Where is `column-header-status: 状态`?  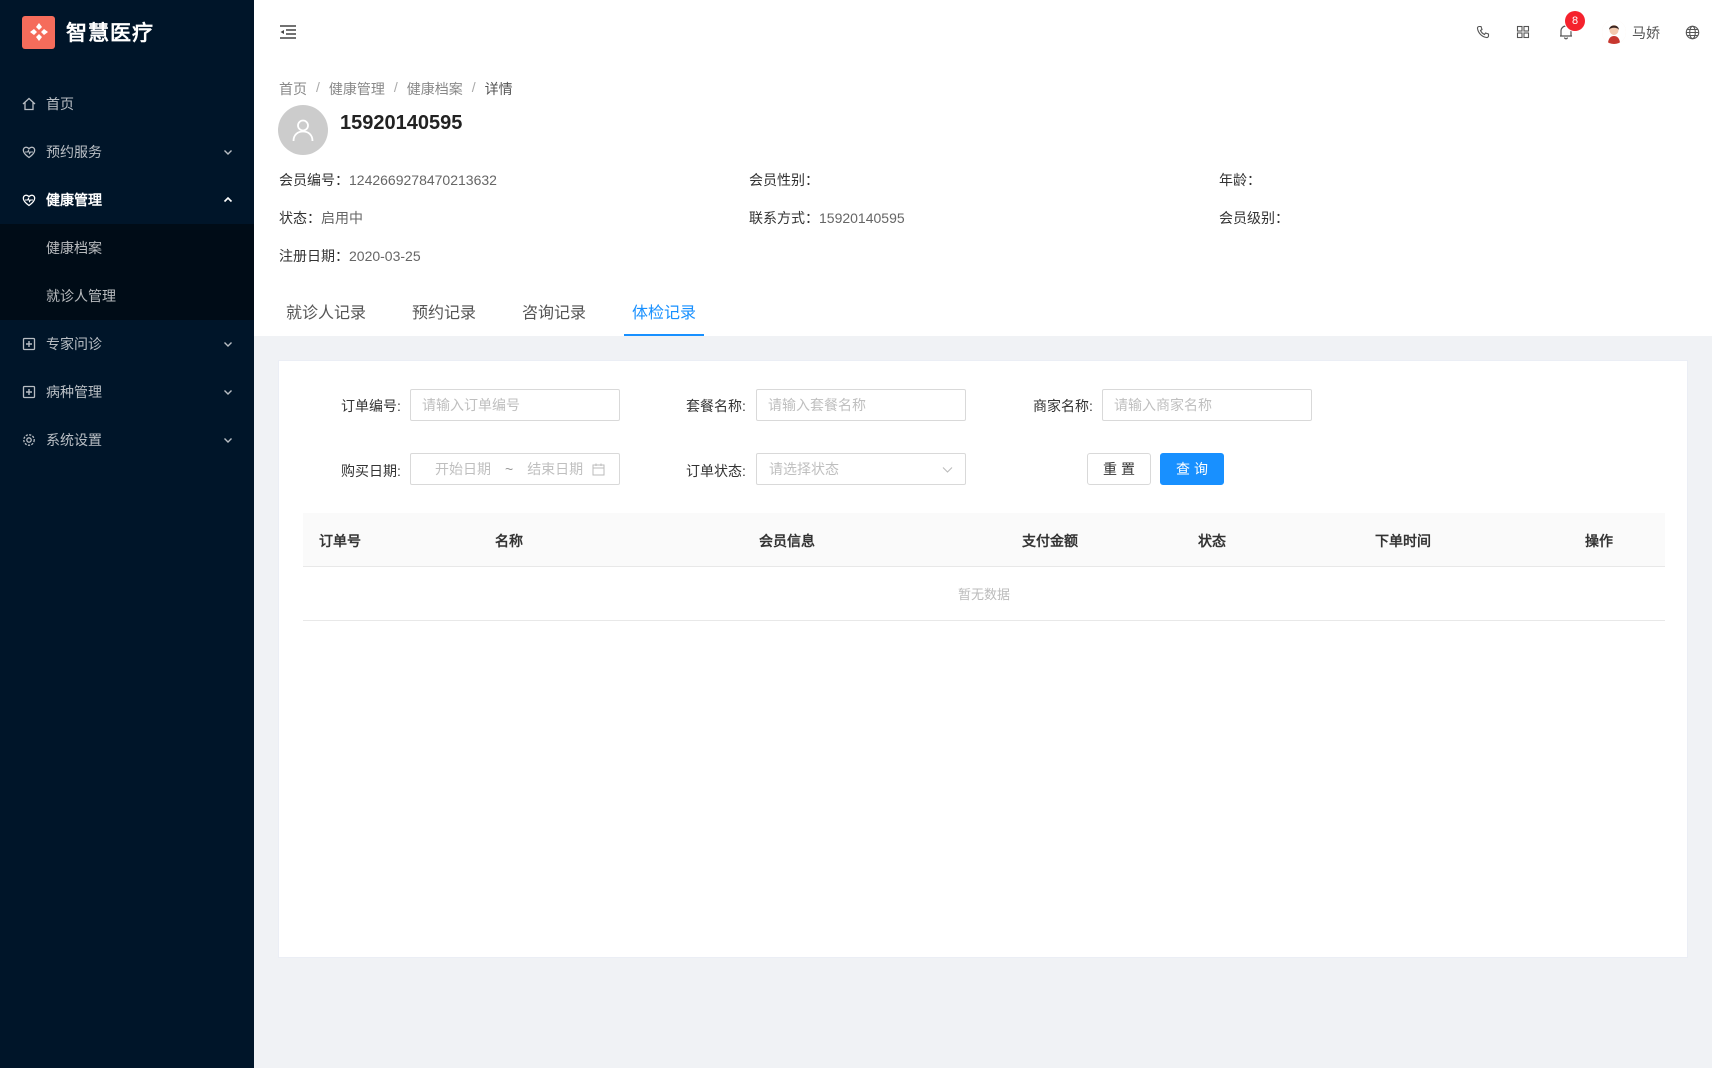 column-header-status: 状态 is located at coordinates (1212, 541).